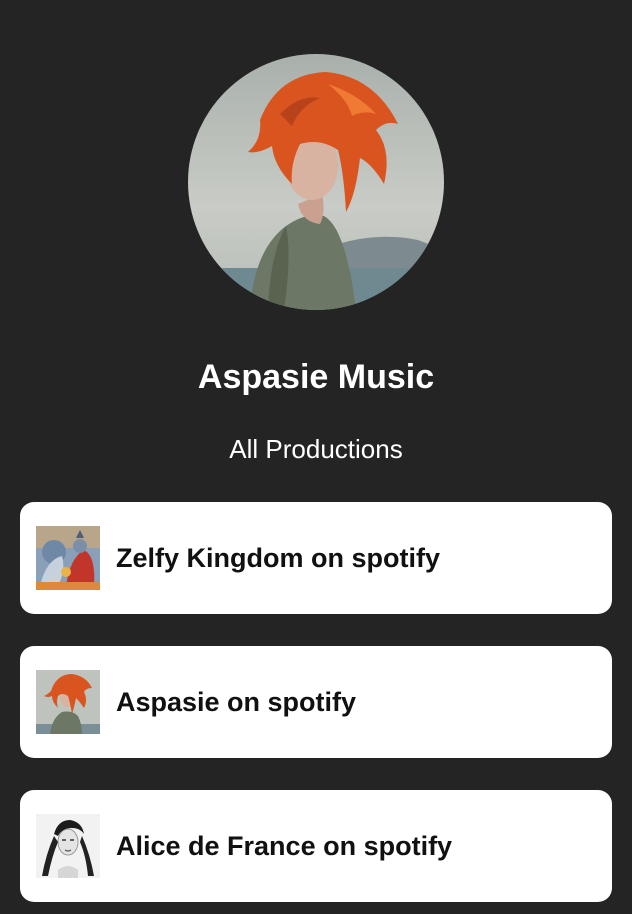 The height and width of the screenshot is (914, 632). Describe the element at coordinates (278, 558) in the screenshot. I see `link-label: Zelfy Kingdom on spotify` at that location.